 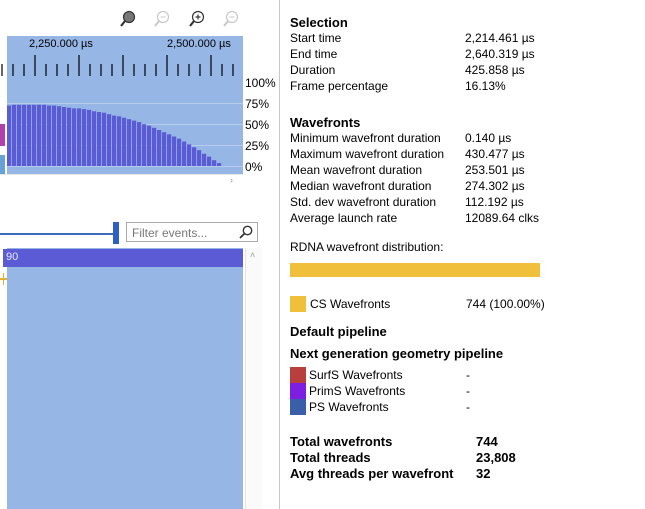 What do you see at coordinates (313, 70) in the screenshot?
I see `duration-label: Duration` at bounding box center [313, 70].